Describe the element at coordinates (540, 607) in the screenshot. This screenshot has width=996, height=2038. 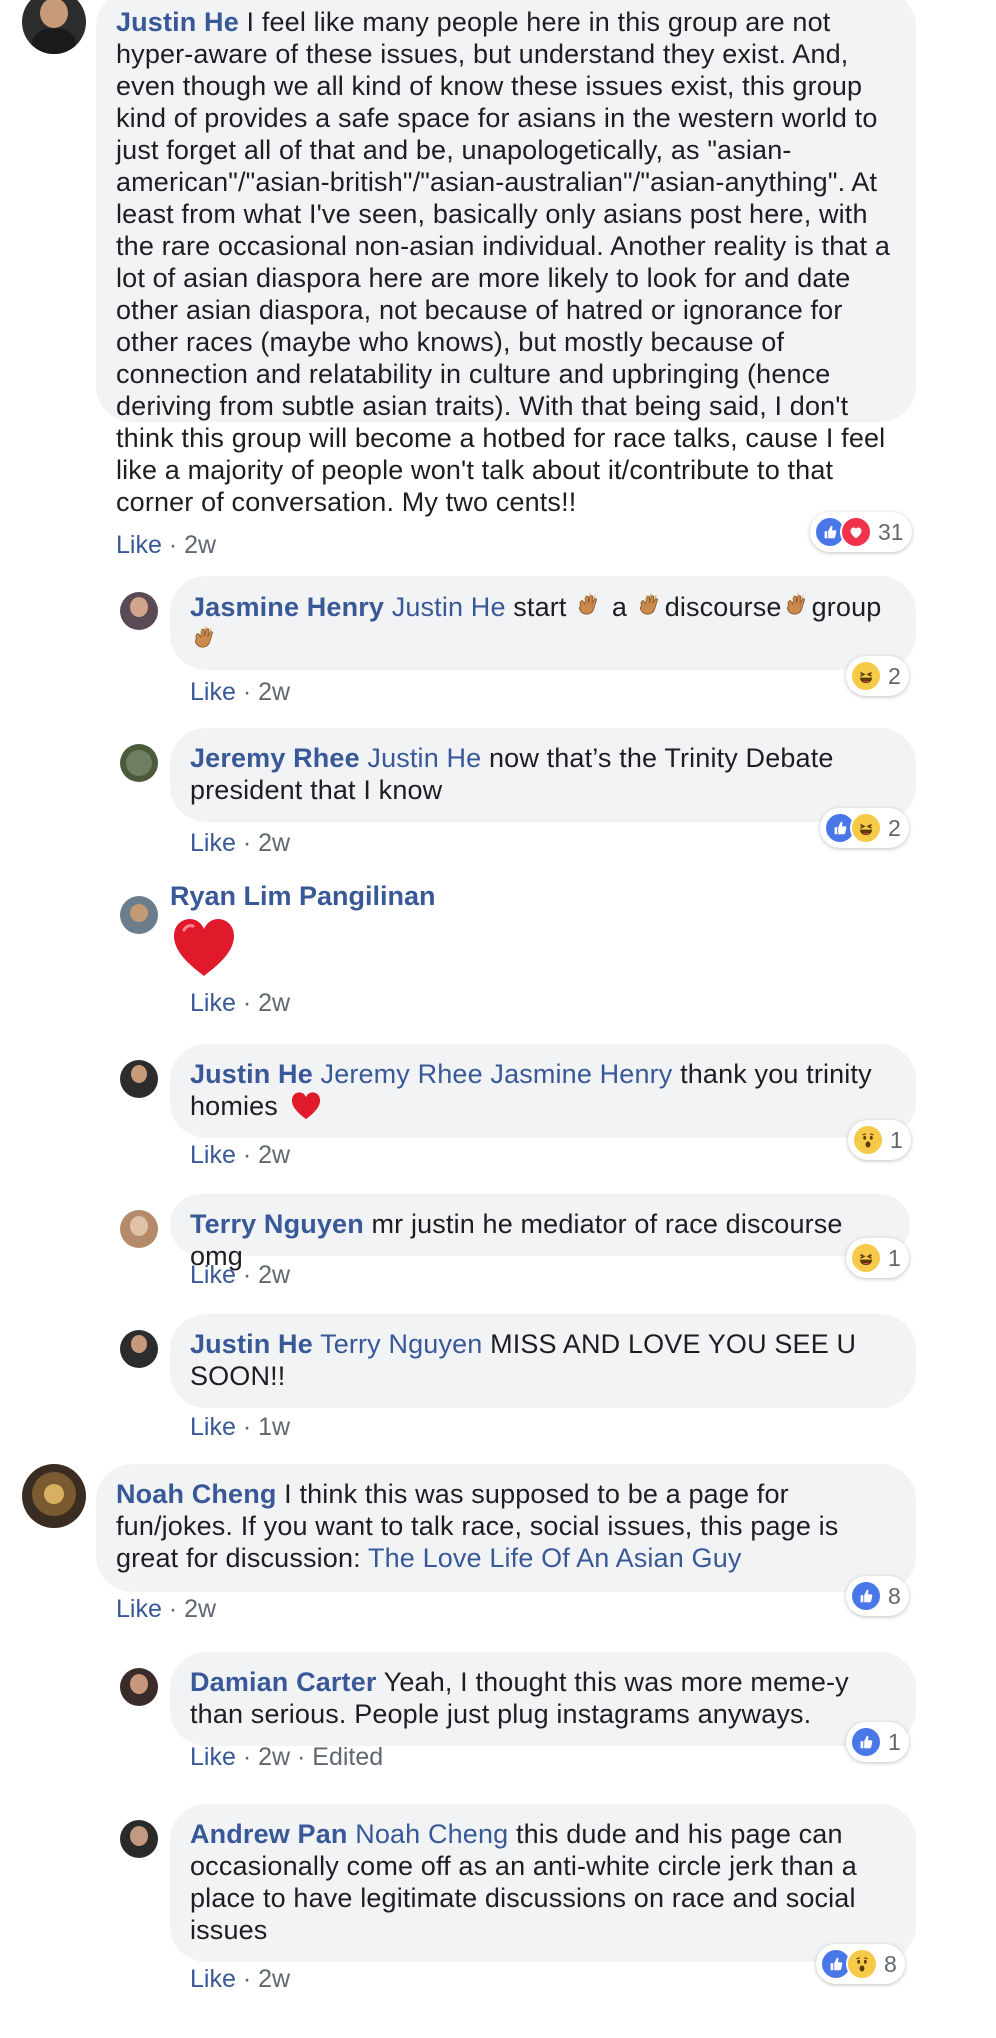
I see `comment-text-1: start` at that location.